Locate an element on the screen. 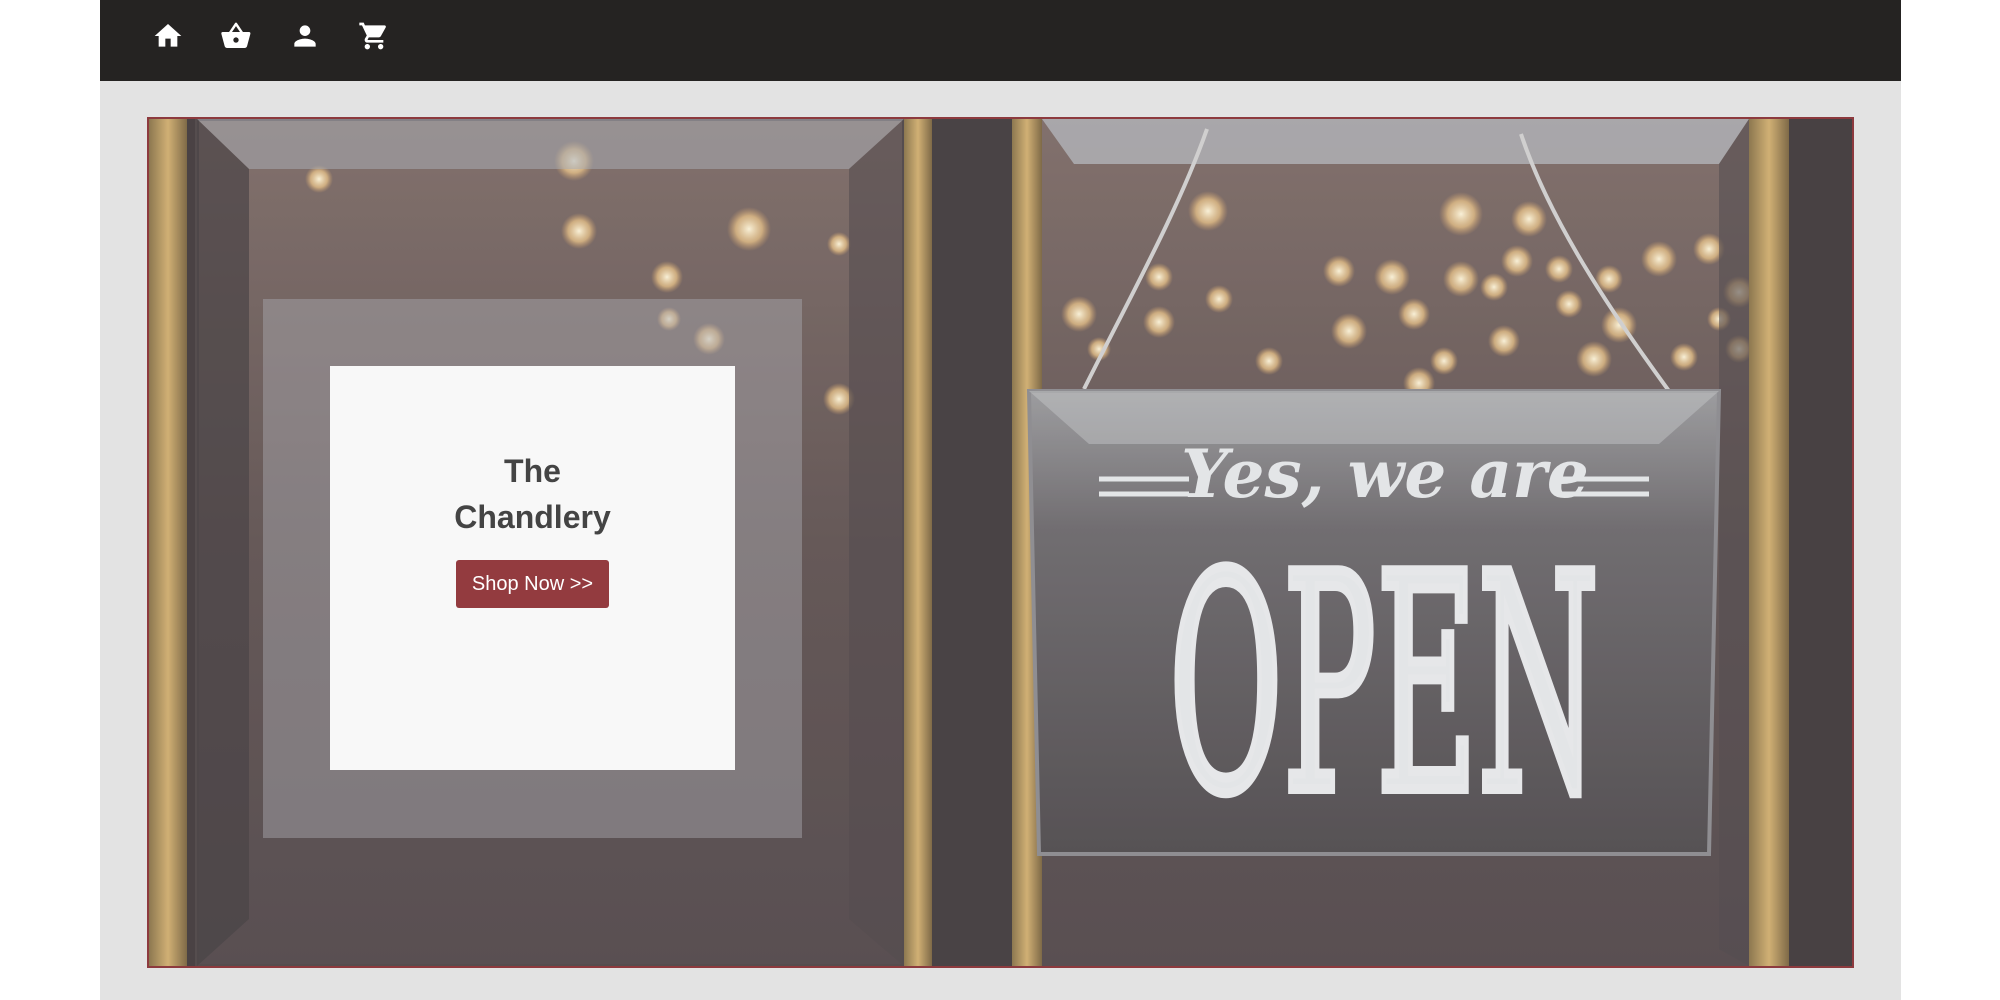 The image size is (2000, 1000). cart-icon is located at coordinates (374, 36).